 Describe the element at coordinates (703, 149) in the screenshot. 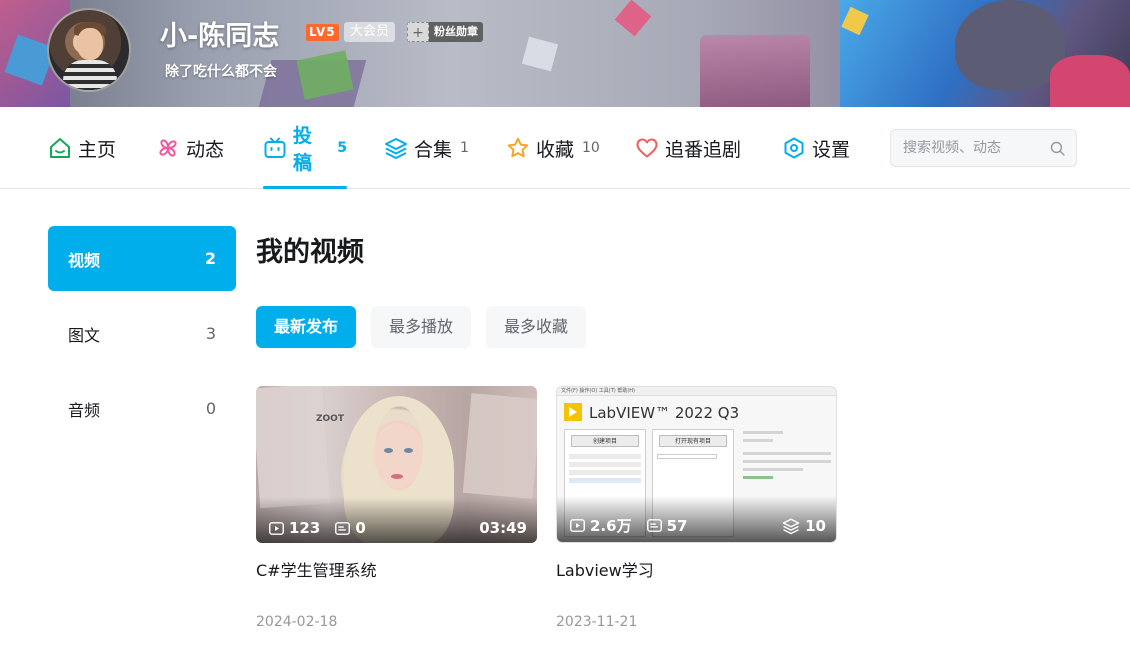

I see `tab-bangumi-label: 追番追剧` at that location.